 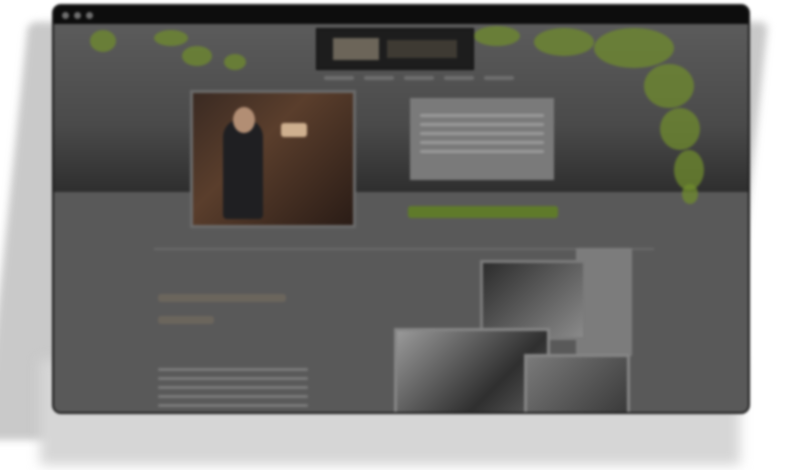 What do you see at coordinates (401, 15) in the screenshot?
I see `title-bar` at bounding box center [401, 15].